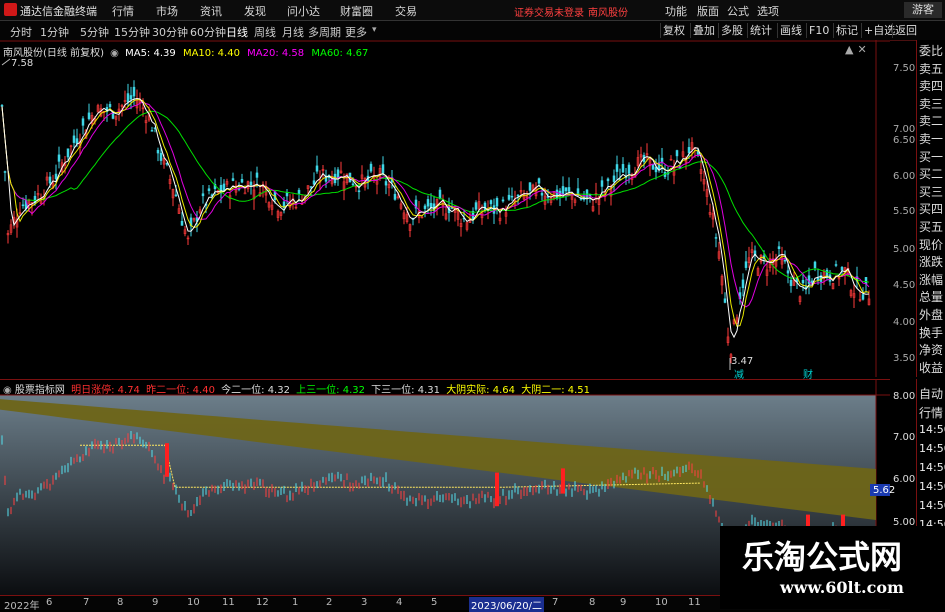 Image resolution: width=945 pixels, height=612 pixels. I want to click on quote-label: 现价, so click(931, 244).